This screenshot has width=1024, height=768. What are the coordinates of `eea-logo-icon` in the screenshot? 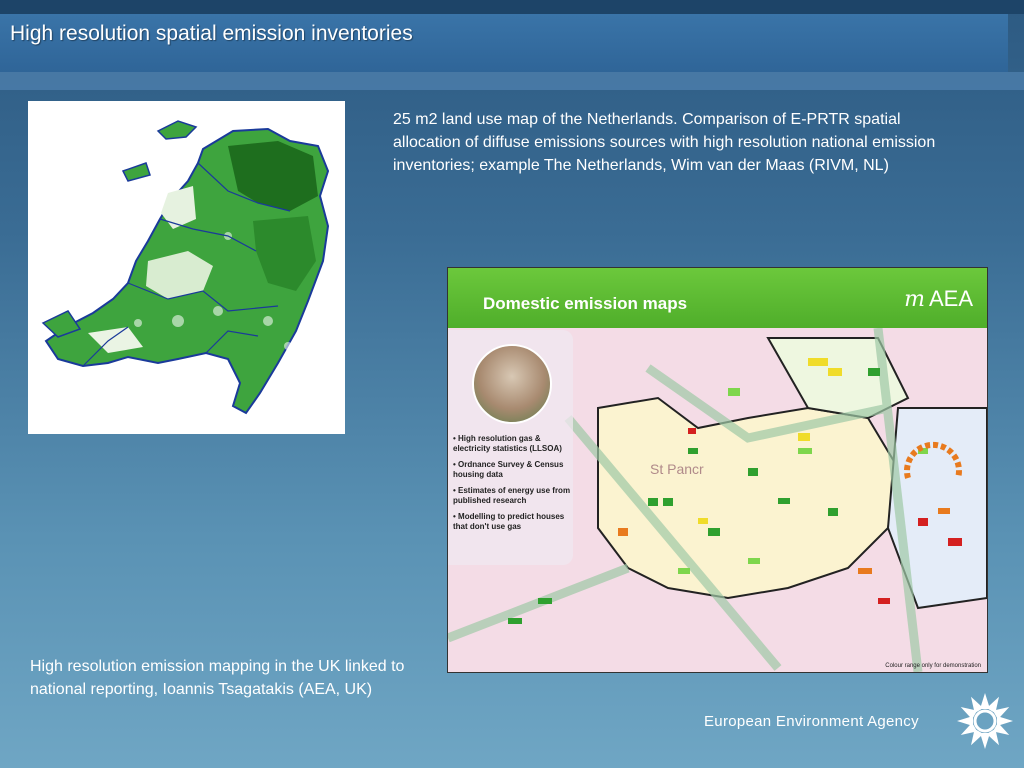 It's located at (985, 721).